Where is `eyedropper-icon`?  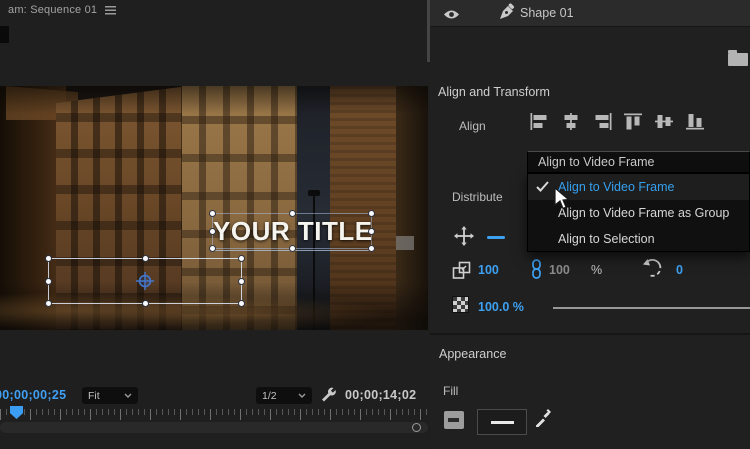 eyedropper-icon is located at coordinates (543, 420).